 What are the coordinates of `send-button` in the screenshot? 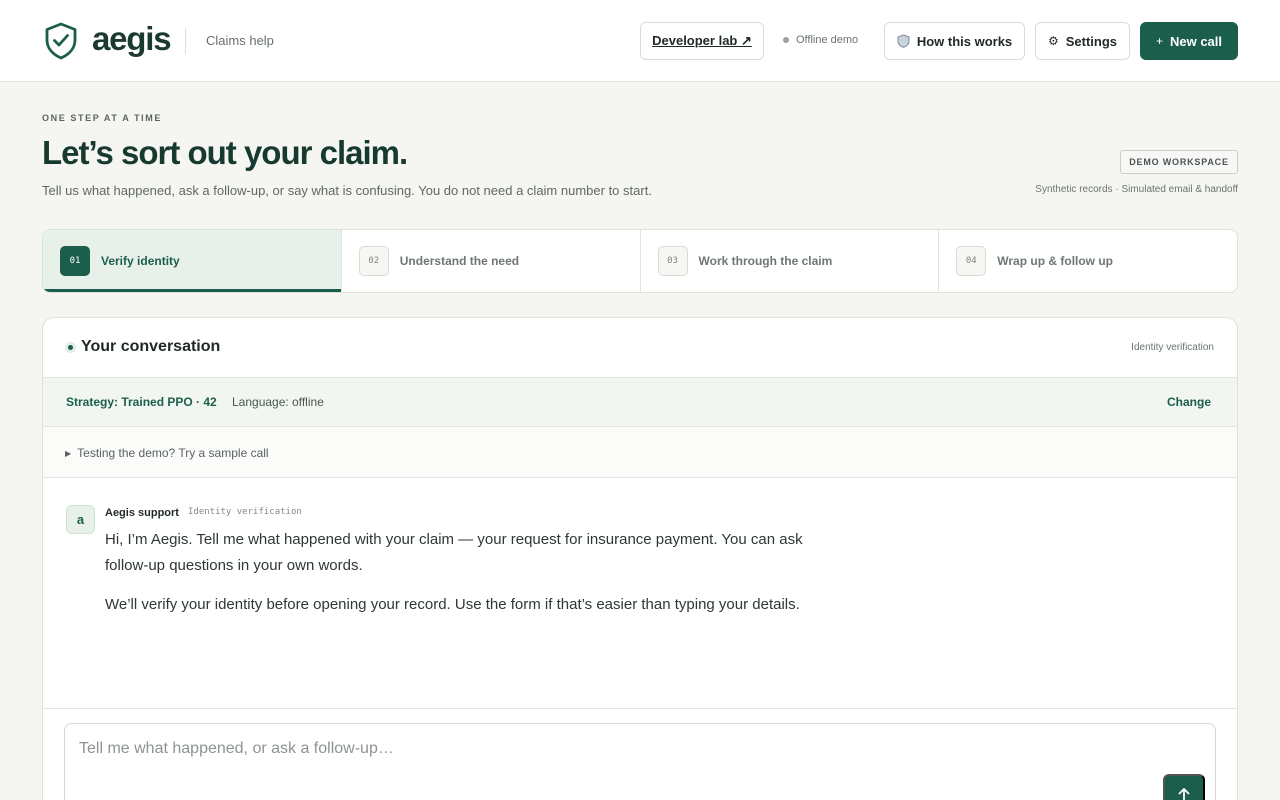 It's located at (1184, 787).